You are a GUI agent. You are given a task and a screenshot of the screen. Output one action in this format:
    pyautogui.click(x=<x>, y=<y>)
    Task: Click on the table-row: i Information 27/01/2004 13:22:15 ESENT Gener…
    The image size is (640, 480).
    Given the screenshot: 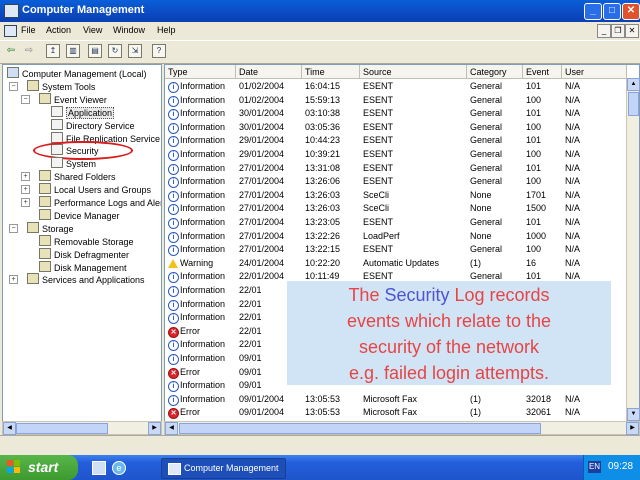 What is the action you would take?
    pyautogui.click(x=395, y=250)
    